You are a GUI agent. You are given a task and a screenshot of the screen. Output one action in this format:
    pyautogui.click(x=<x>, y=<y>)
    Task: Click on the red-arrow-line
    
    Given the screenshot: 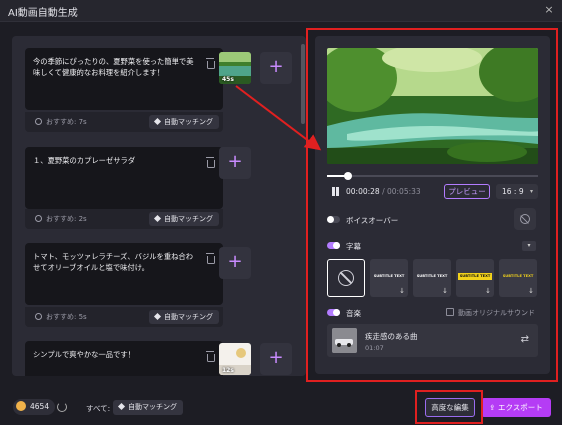 What is the action you would take?
    pyautogui.click(x=278, y=118)
    